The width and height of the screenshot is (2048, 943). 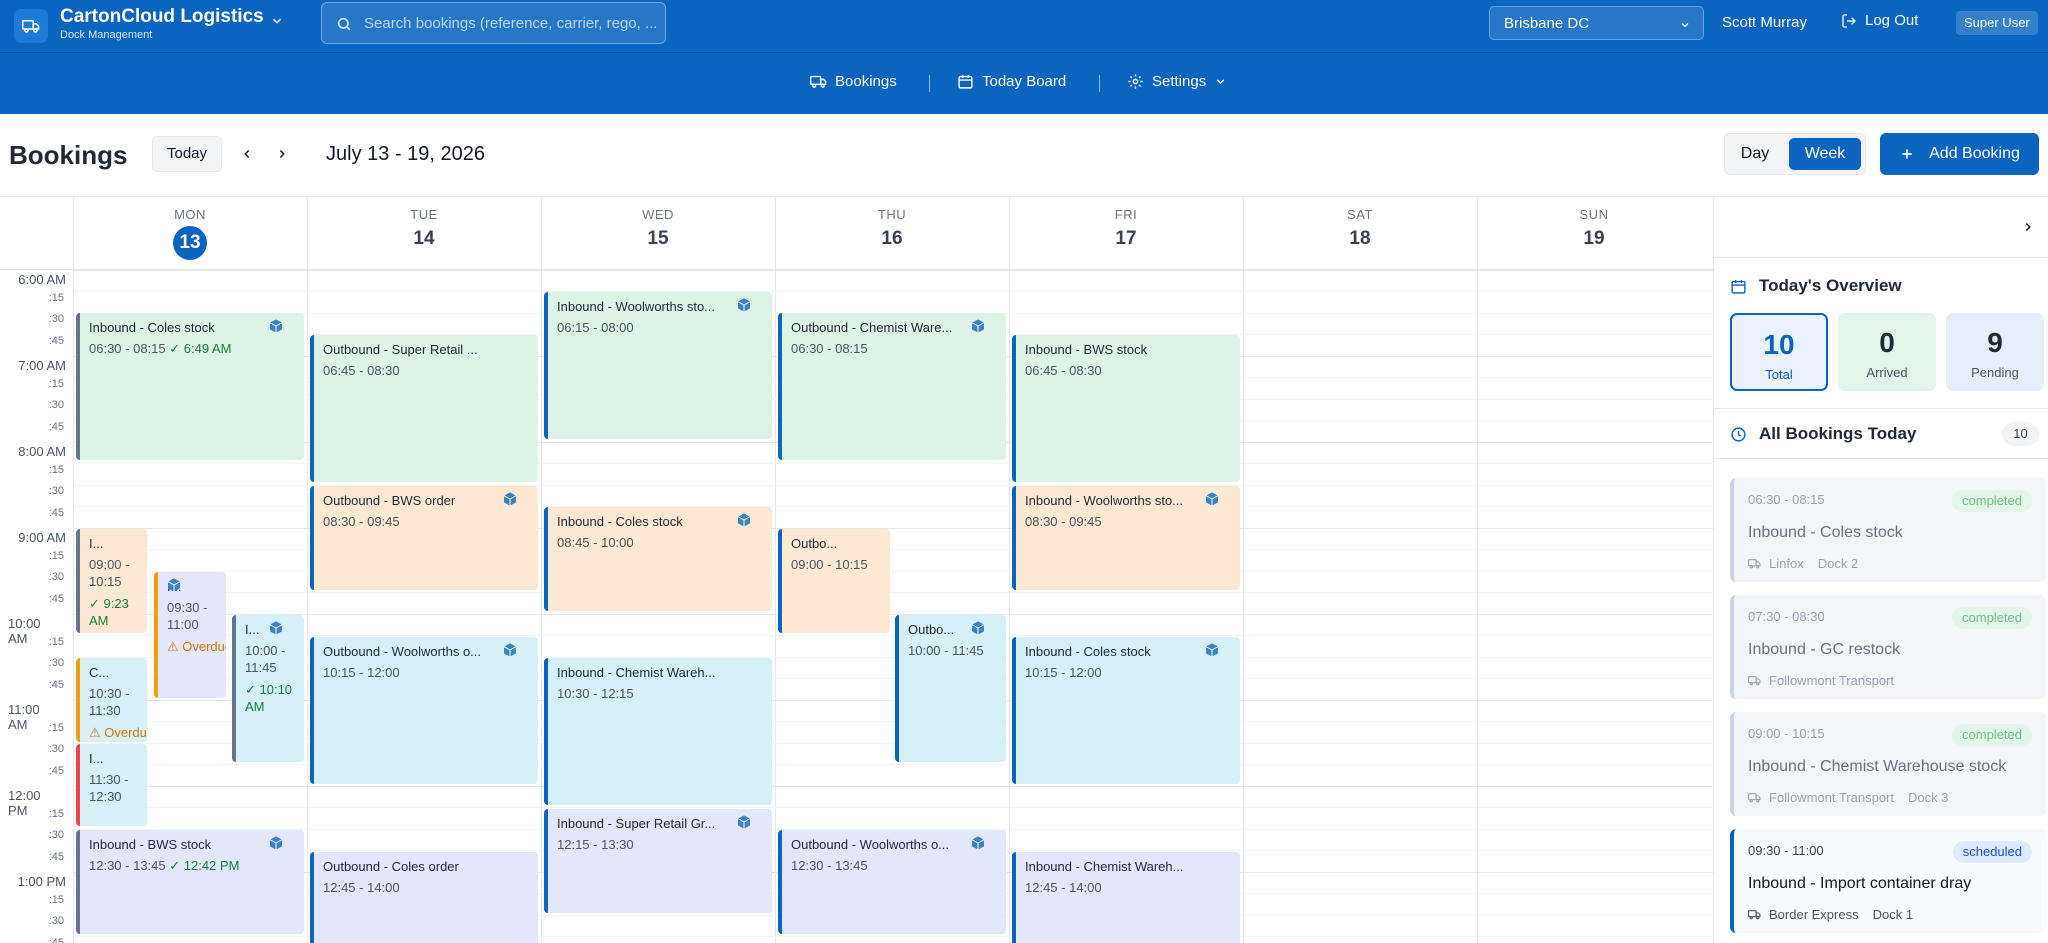 What do you see at coordinates (68, 155) in the screenshot?
I see `page-title: Bookings` at bounding box center [68, 155].